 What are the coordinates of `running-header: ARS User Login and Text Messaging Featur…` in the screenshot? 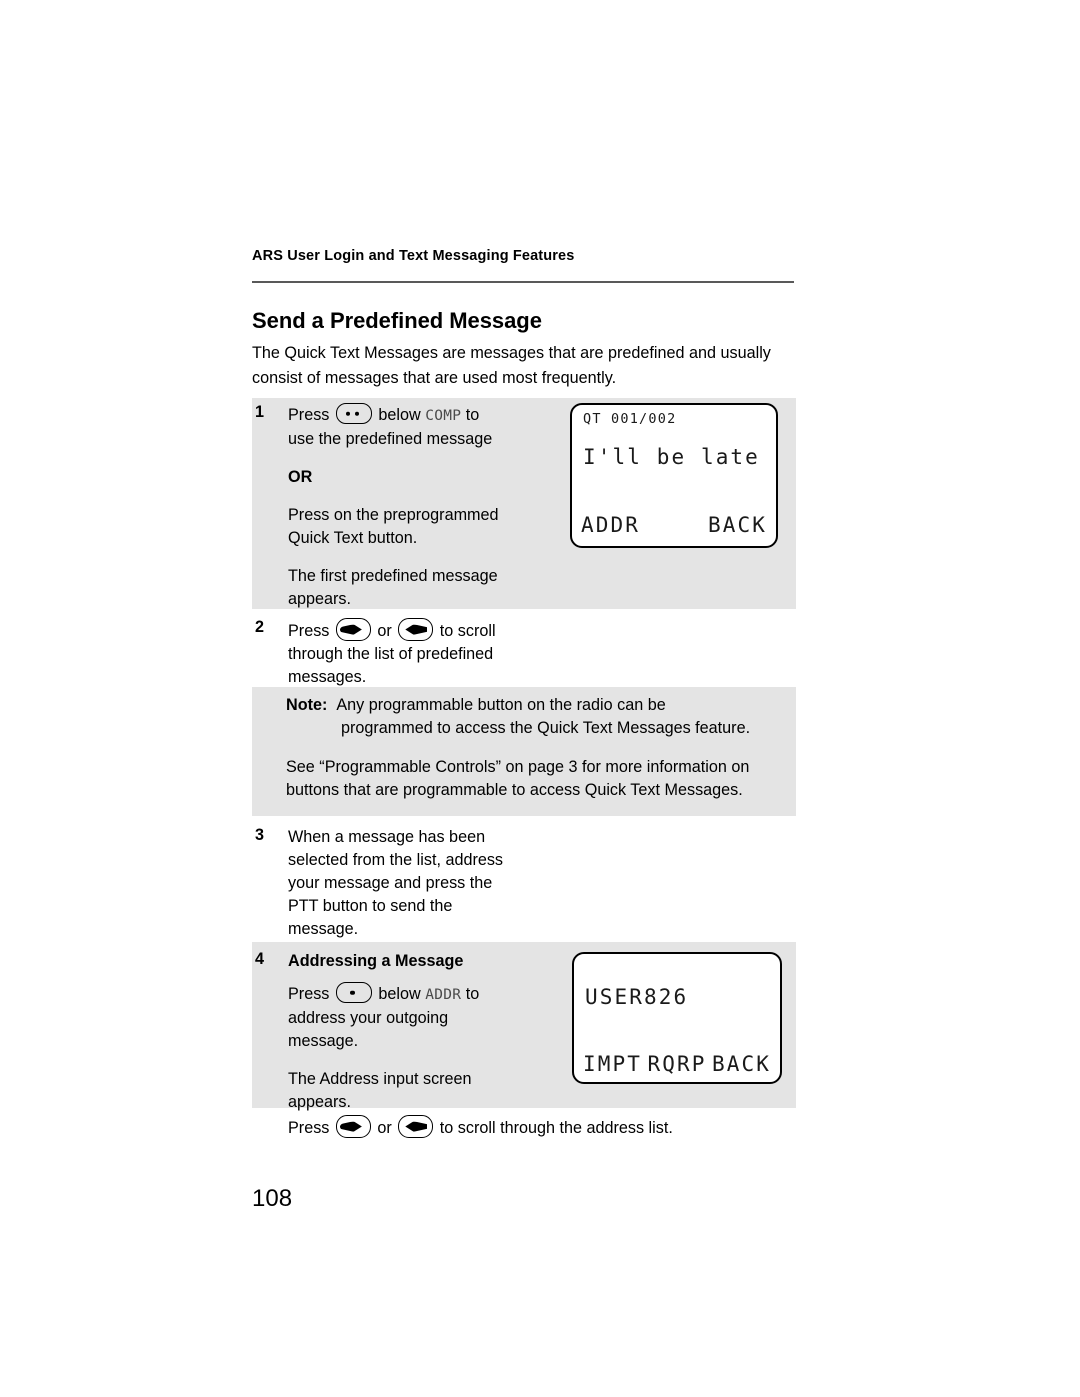 It's located at (413, 256).